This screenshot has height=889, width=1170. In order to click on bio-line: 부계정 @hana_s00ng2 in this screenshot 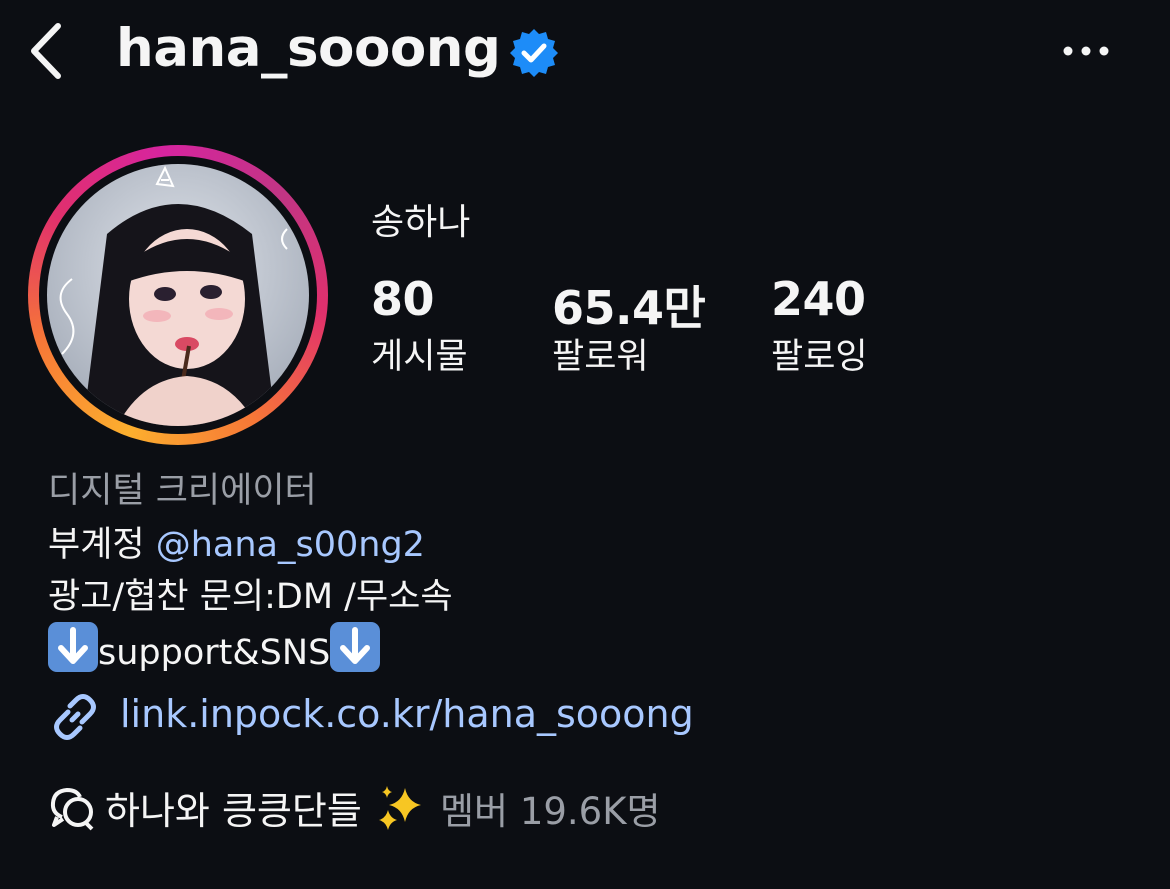, I will do `click(236, 541)`.